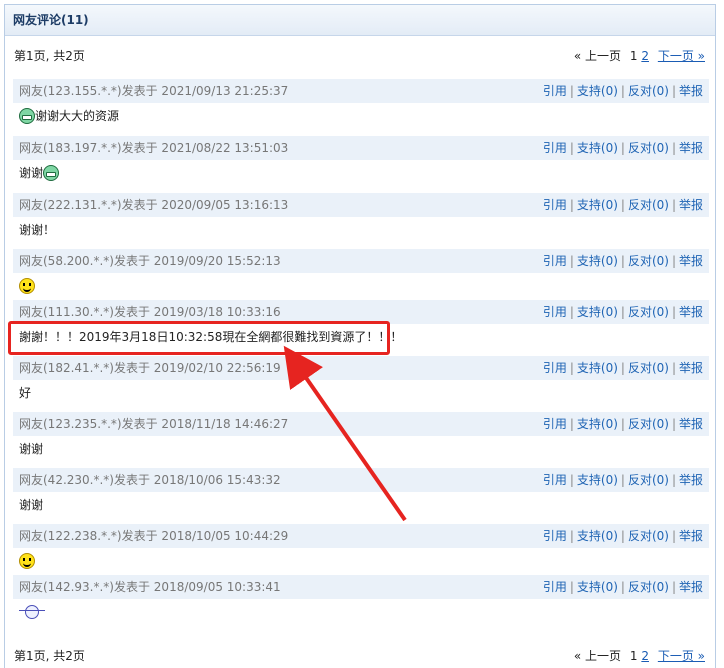  What do you see at coordinates (345, 433) in the screenshot?
I see `annotation-arrow` at bounding box center [345, 433].